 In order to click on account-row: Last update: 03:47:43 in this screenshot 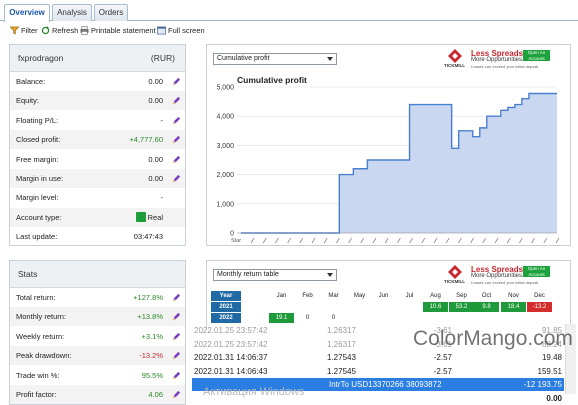, I will do `click(97, 236)`.